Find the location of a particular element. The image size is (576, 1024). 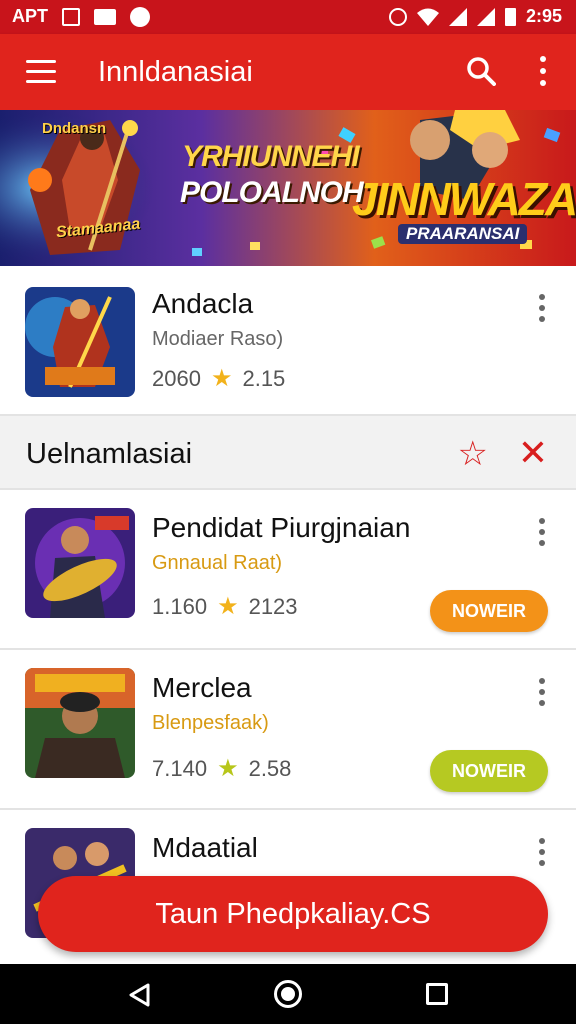

item-title: Merclea is located at coordinates (202, 687).